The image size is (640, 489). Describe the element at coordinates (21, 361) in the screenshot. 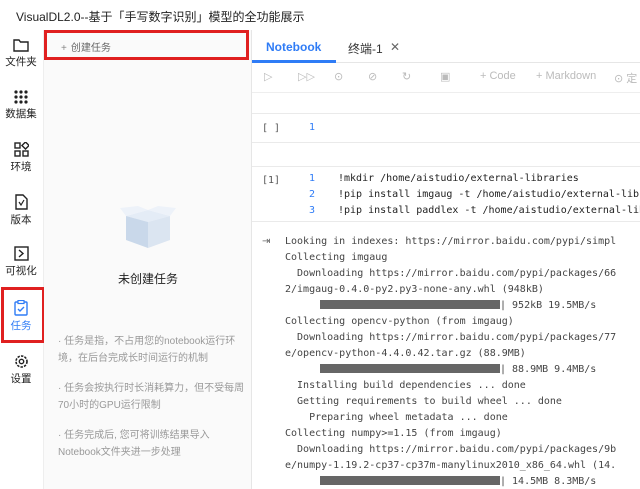

I see `settings-gear-icon` at that location.